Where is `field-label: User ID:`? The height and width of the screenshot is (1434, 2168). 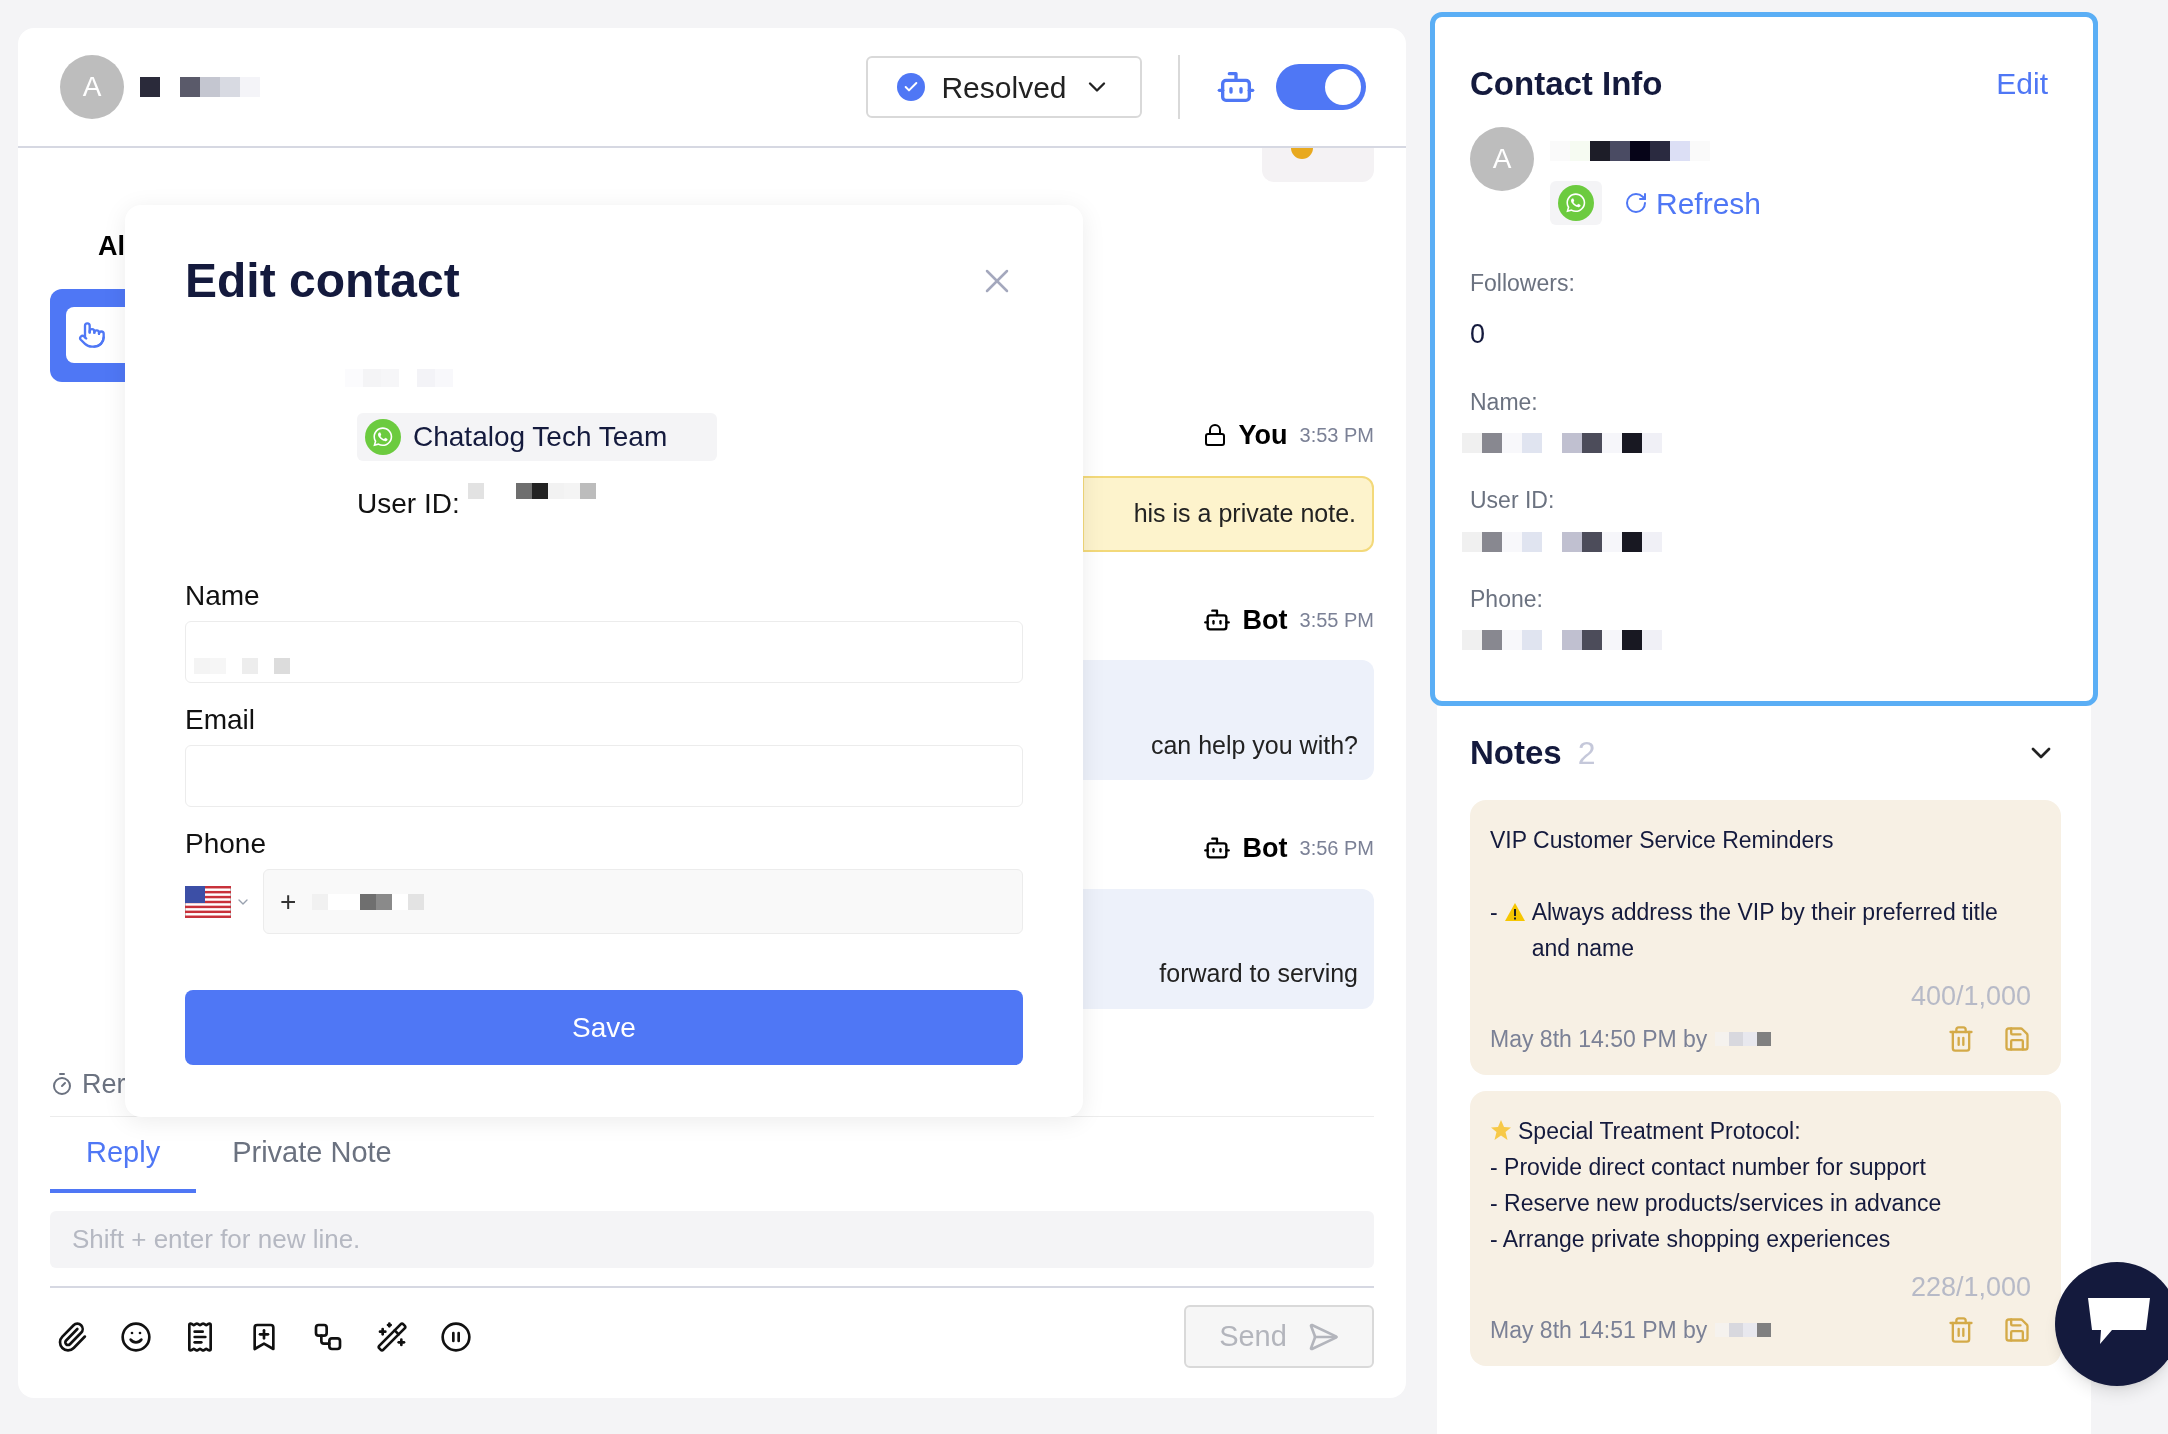 field-label: User ID: is located at coordinates (1513, 500).